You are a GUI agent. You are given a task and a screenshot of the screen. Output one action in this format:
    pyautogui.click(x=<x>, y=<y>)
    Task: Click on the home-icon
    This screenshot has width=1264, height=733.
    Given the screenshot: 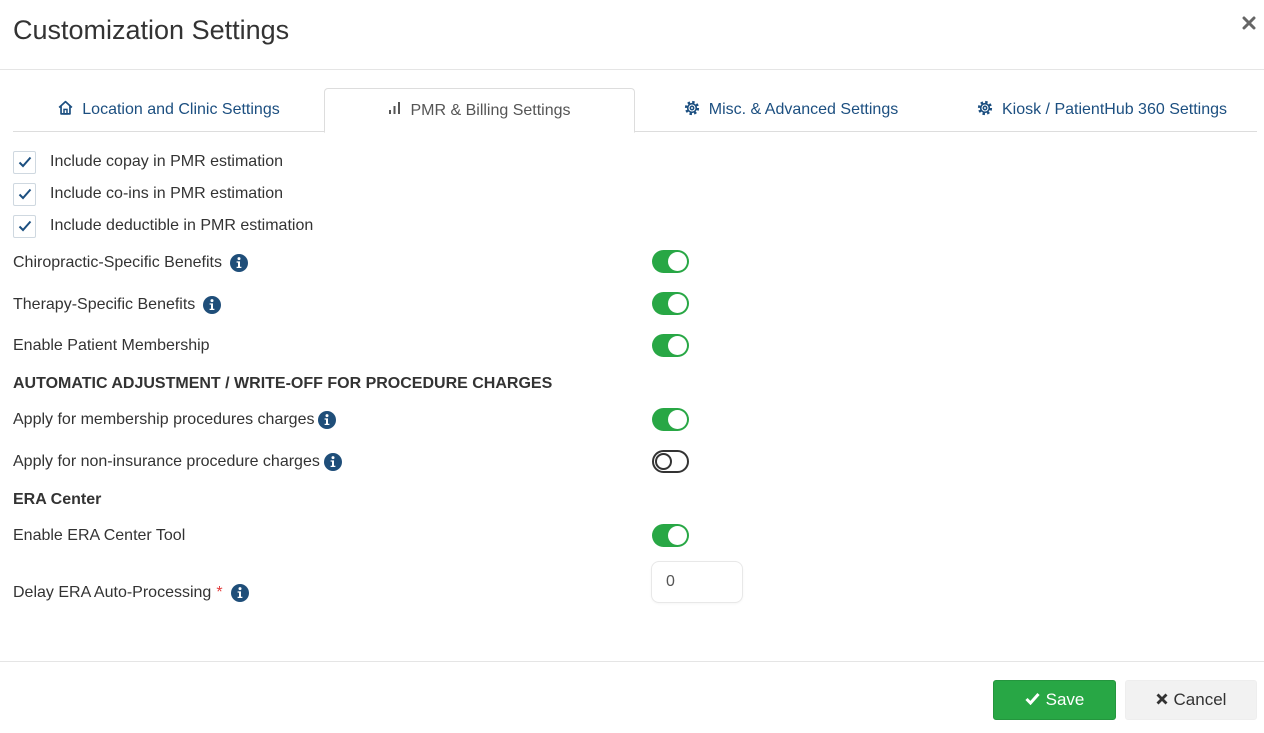 What is the action you would take?
    pyautogui.click(x=69, y=110)
    